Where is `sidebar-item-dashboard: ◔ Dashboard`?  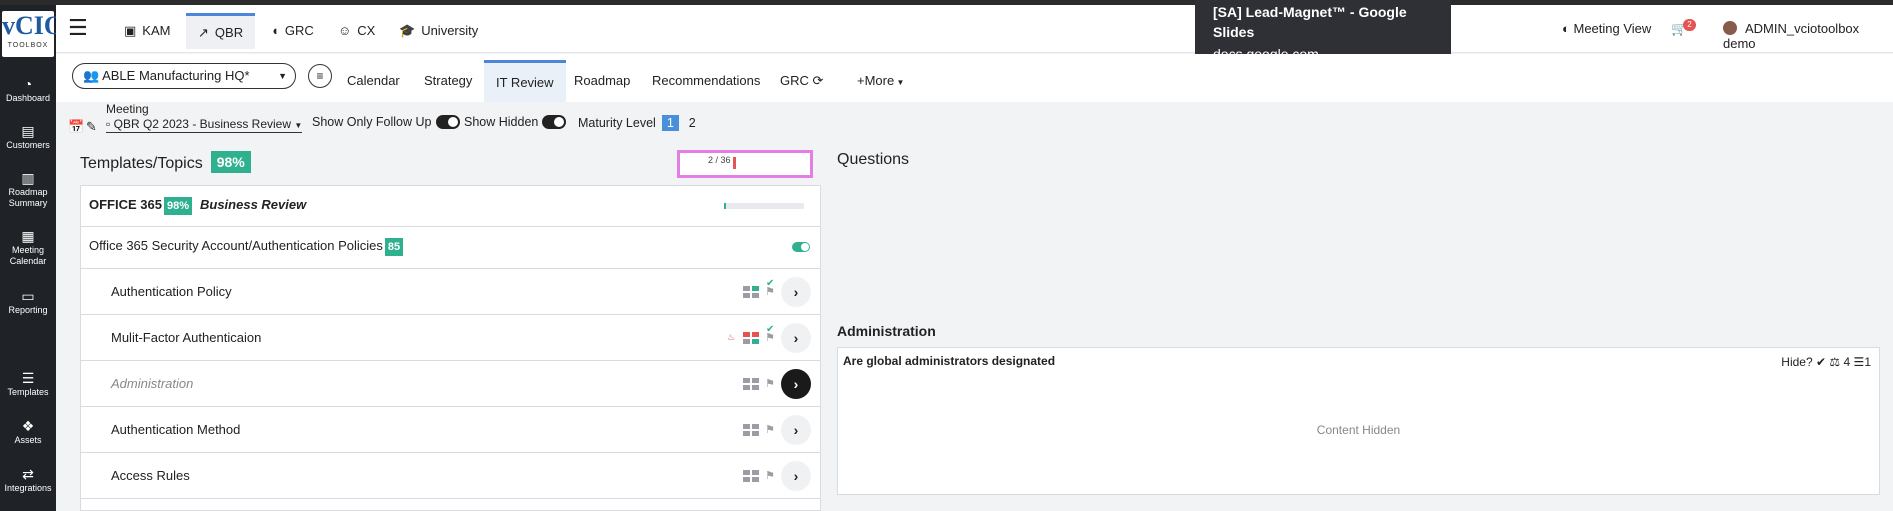 sidebar-item-dashboard: ◔ Dashboard is located at coordinates (28, 89).